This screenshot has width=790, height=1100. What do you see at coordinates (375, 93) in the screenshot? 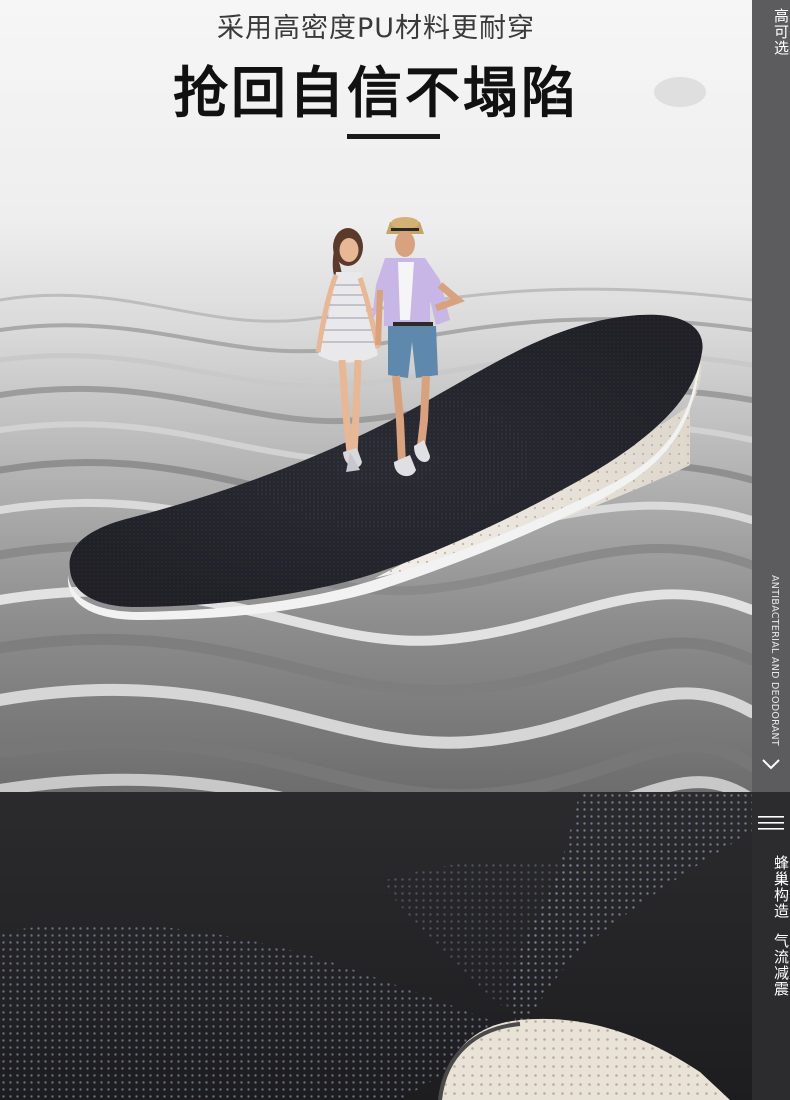
I see `hero-title: 抢回自信不塌陷` at bounding box center [375, 93].